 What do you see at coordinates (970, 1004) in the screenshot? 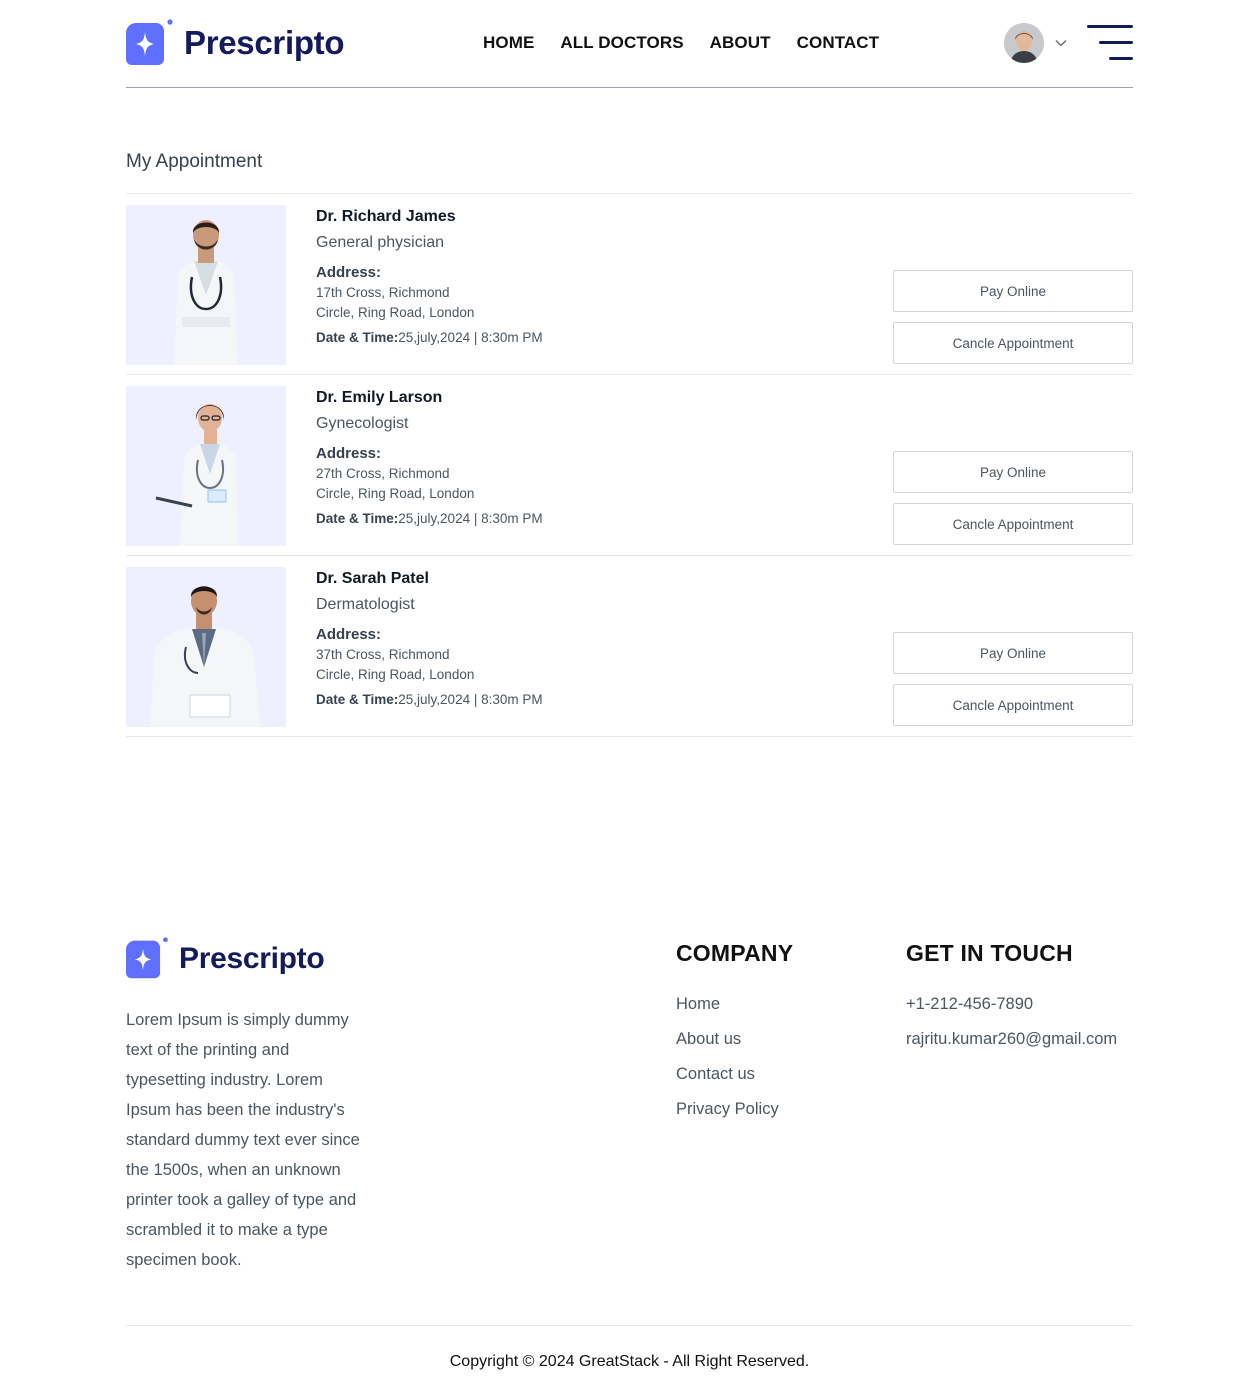
I see `footer-phone: +1-212-456-7890` at bounding box center [970, 1004].